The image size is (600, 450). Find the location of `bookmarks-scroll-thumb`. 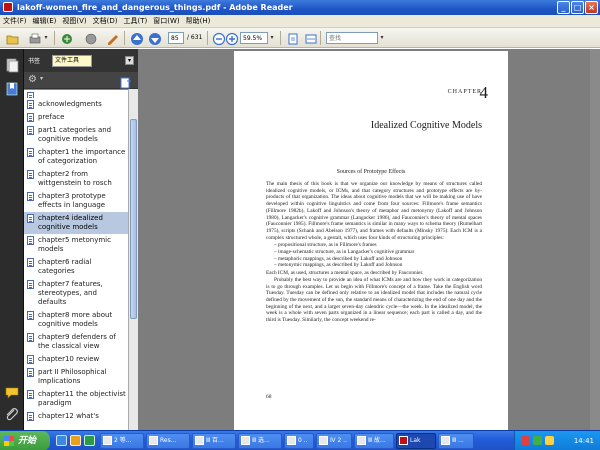

bookmarks-scroll-thumb is located at coordinates (133, 219).